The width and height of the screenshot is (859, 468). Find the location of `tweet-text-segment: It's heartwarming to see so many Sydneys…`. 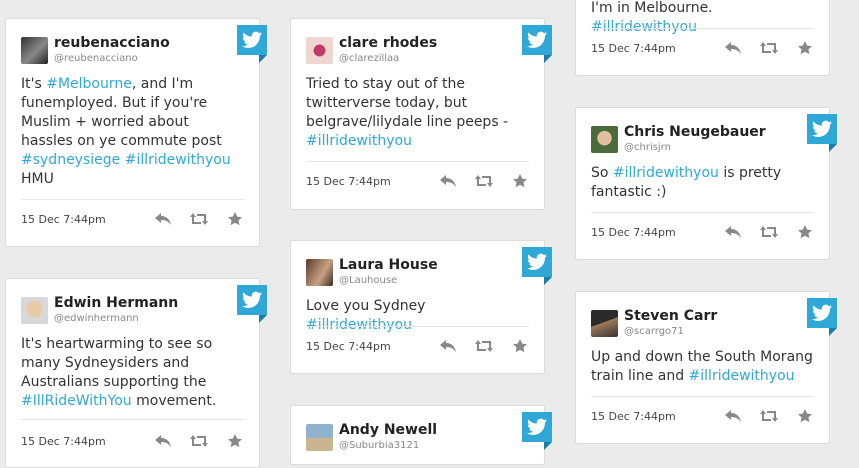

tweet-text-segment: It's heartwarming to see so many Sydneys… is located at coordinates (117, 363).